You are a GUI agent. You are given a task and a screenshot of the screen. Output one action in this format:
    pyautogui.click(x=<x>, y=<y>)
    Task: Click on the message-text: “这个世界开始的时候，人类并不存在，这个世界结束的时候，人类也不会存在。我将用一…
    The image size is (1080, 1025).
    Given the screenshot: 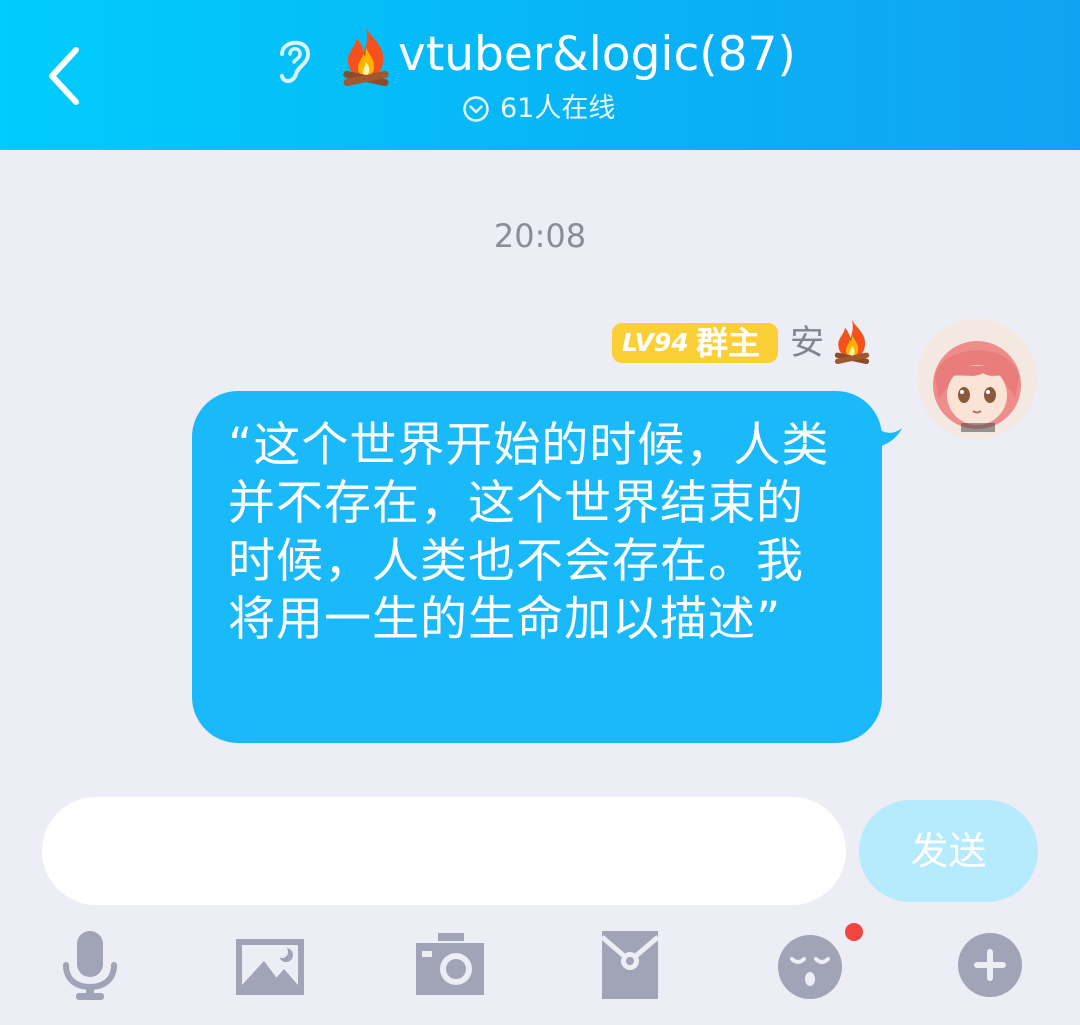 What is the action you would take?
    pyautogui.click(x=529, y=532)
    